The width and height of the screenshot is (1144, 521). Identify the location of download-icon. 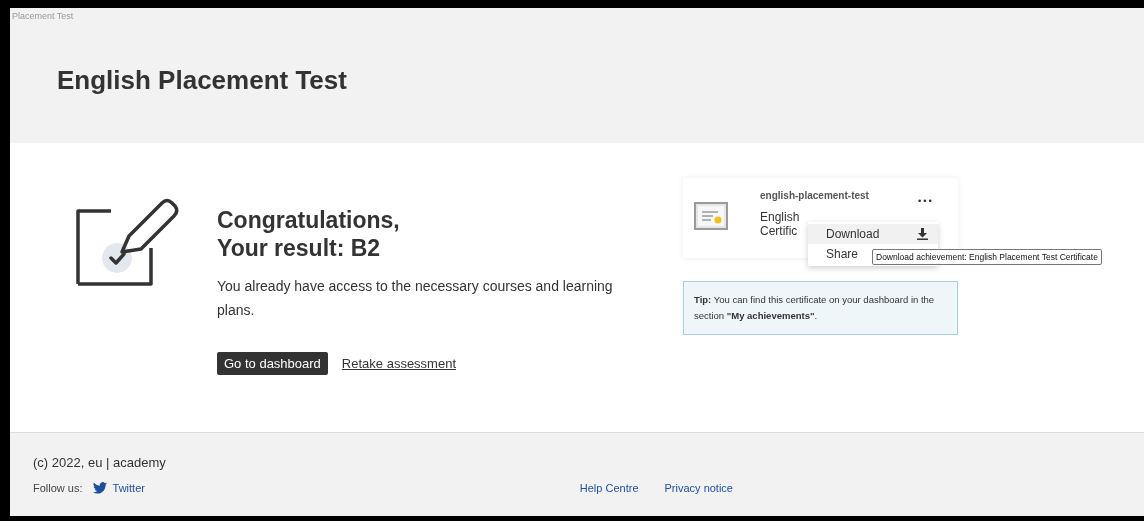
(922, 234).